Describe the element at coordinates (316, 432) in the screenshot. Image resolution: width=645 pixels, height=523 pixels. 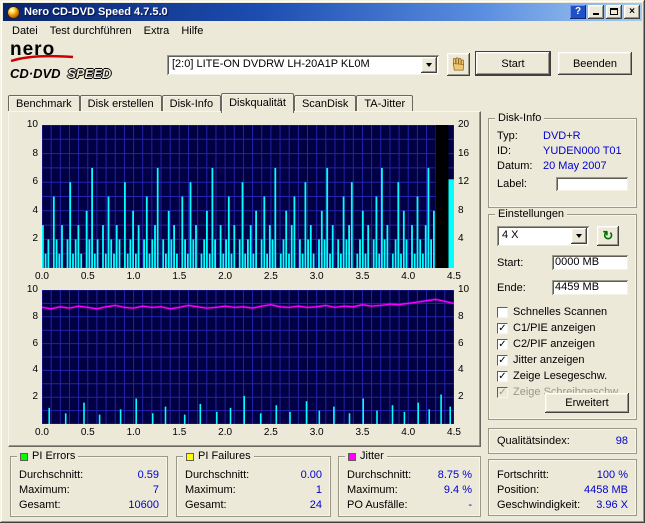
I see `axis-tick-label: 3.0` at that location.